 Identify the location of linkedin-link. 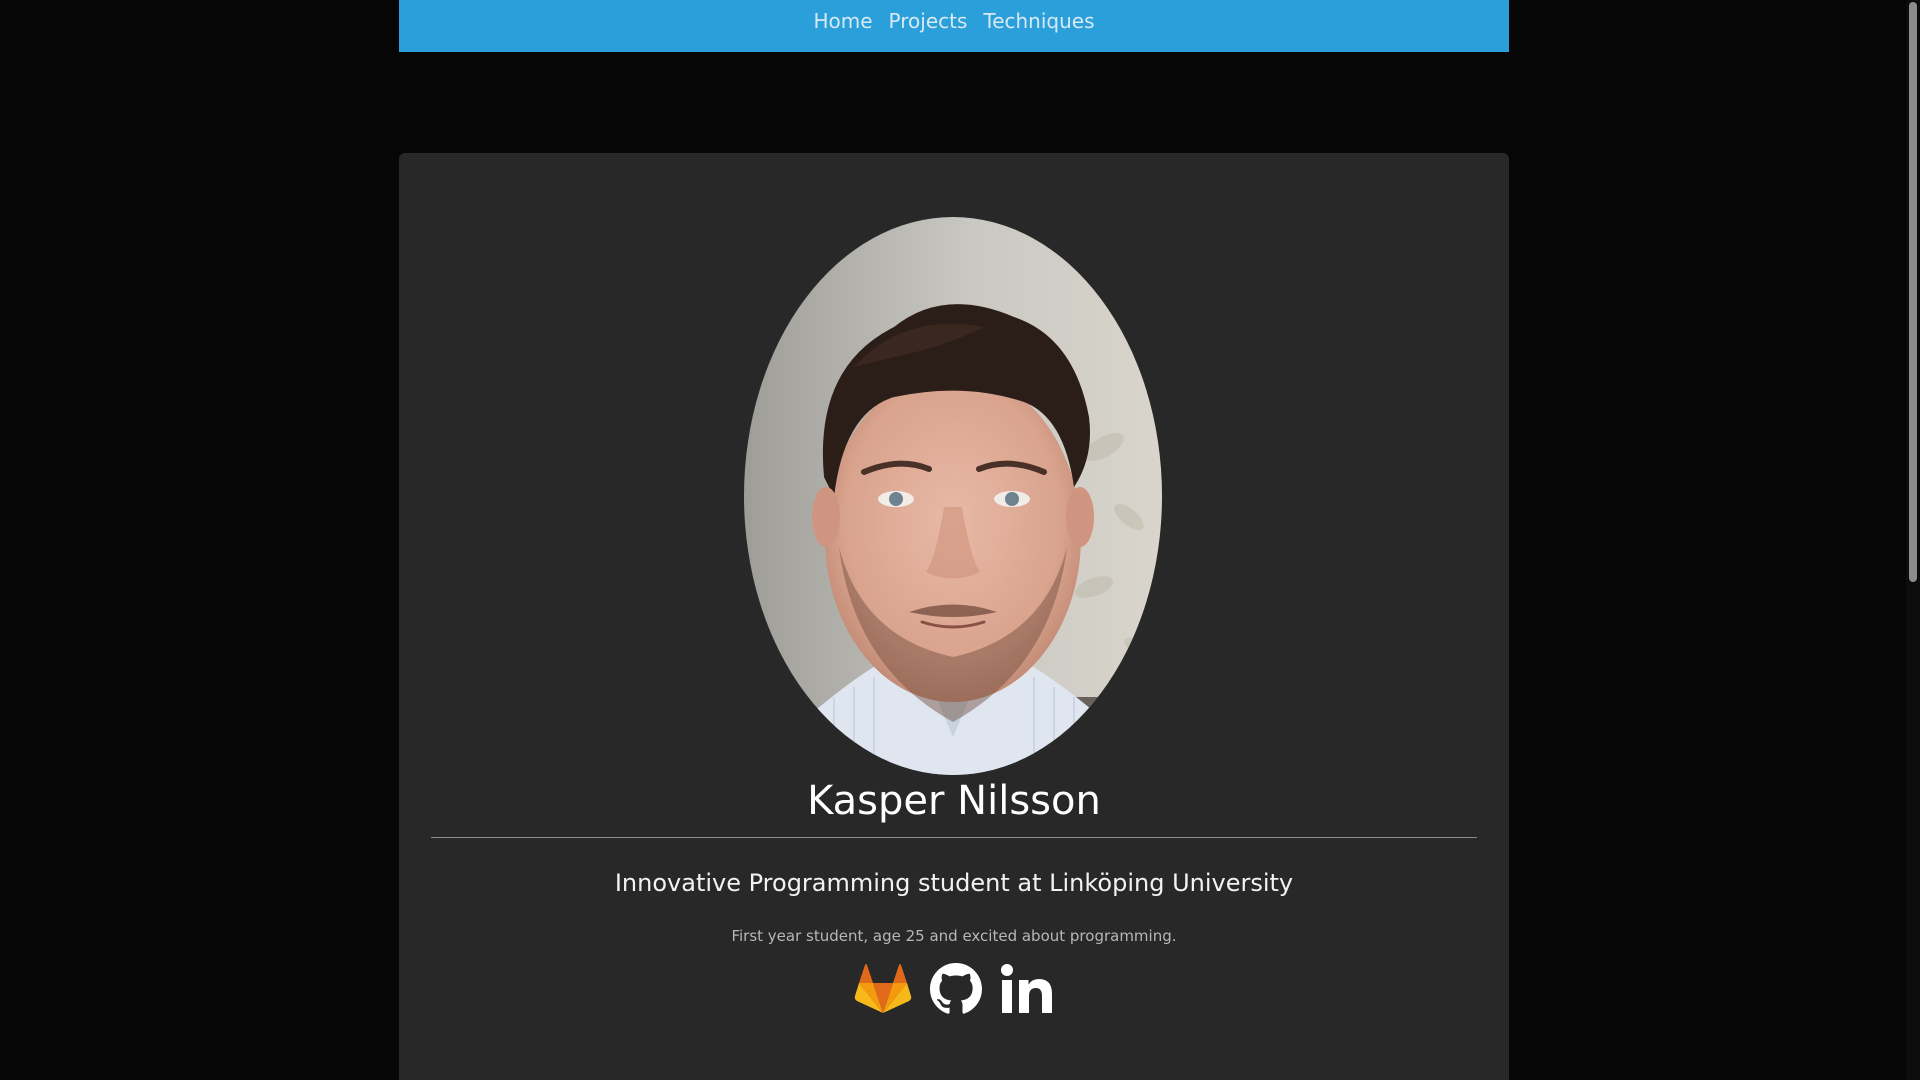
(1027, 991).